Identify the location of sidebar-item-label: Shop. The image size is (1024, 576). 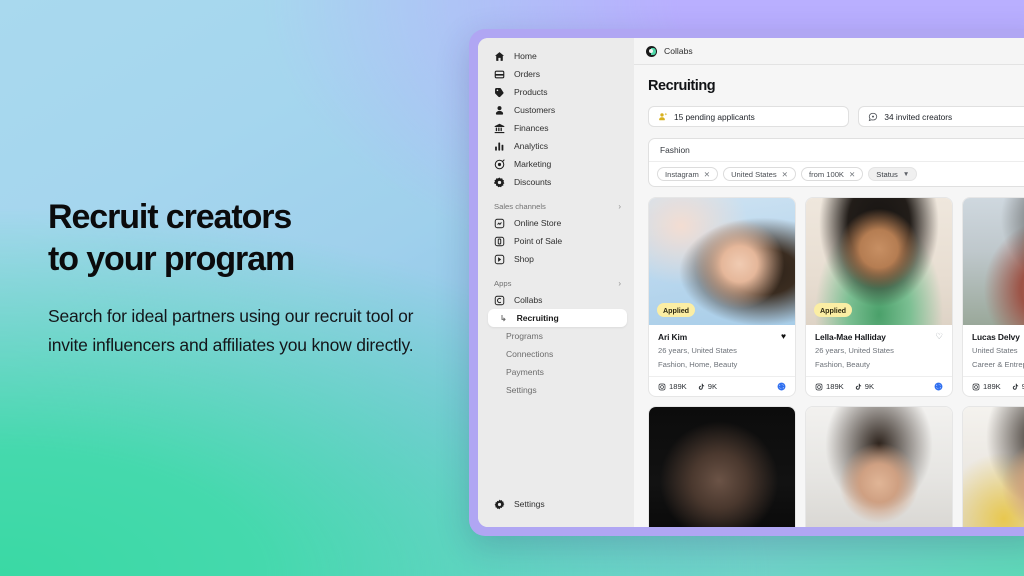
(524, 259).